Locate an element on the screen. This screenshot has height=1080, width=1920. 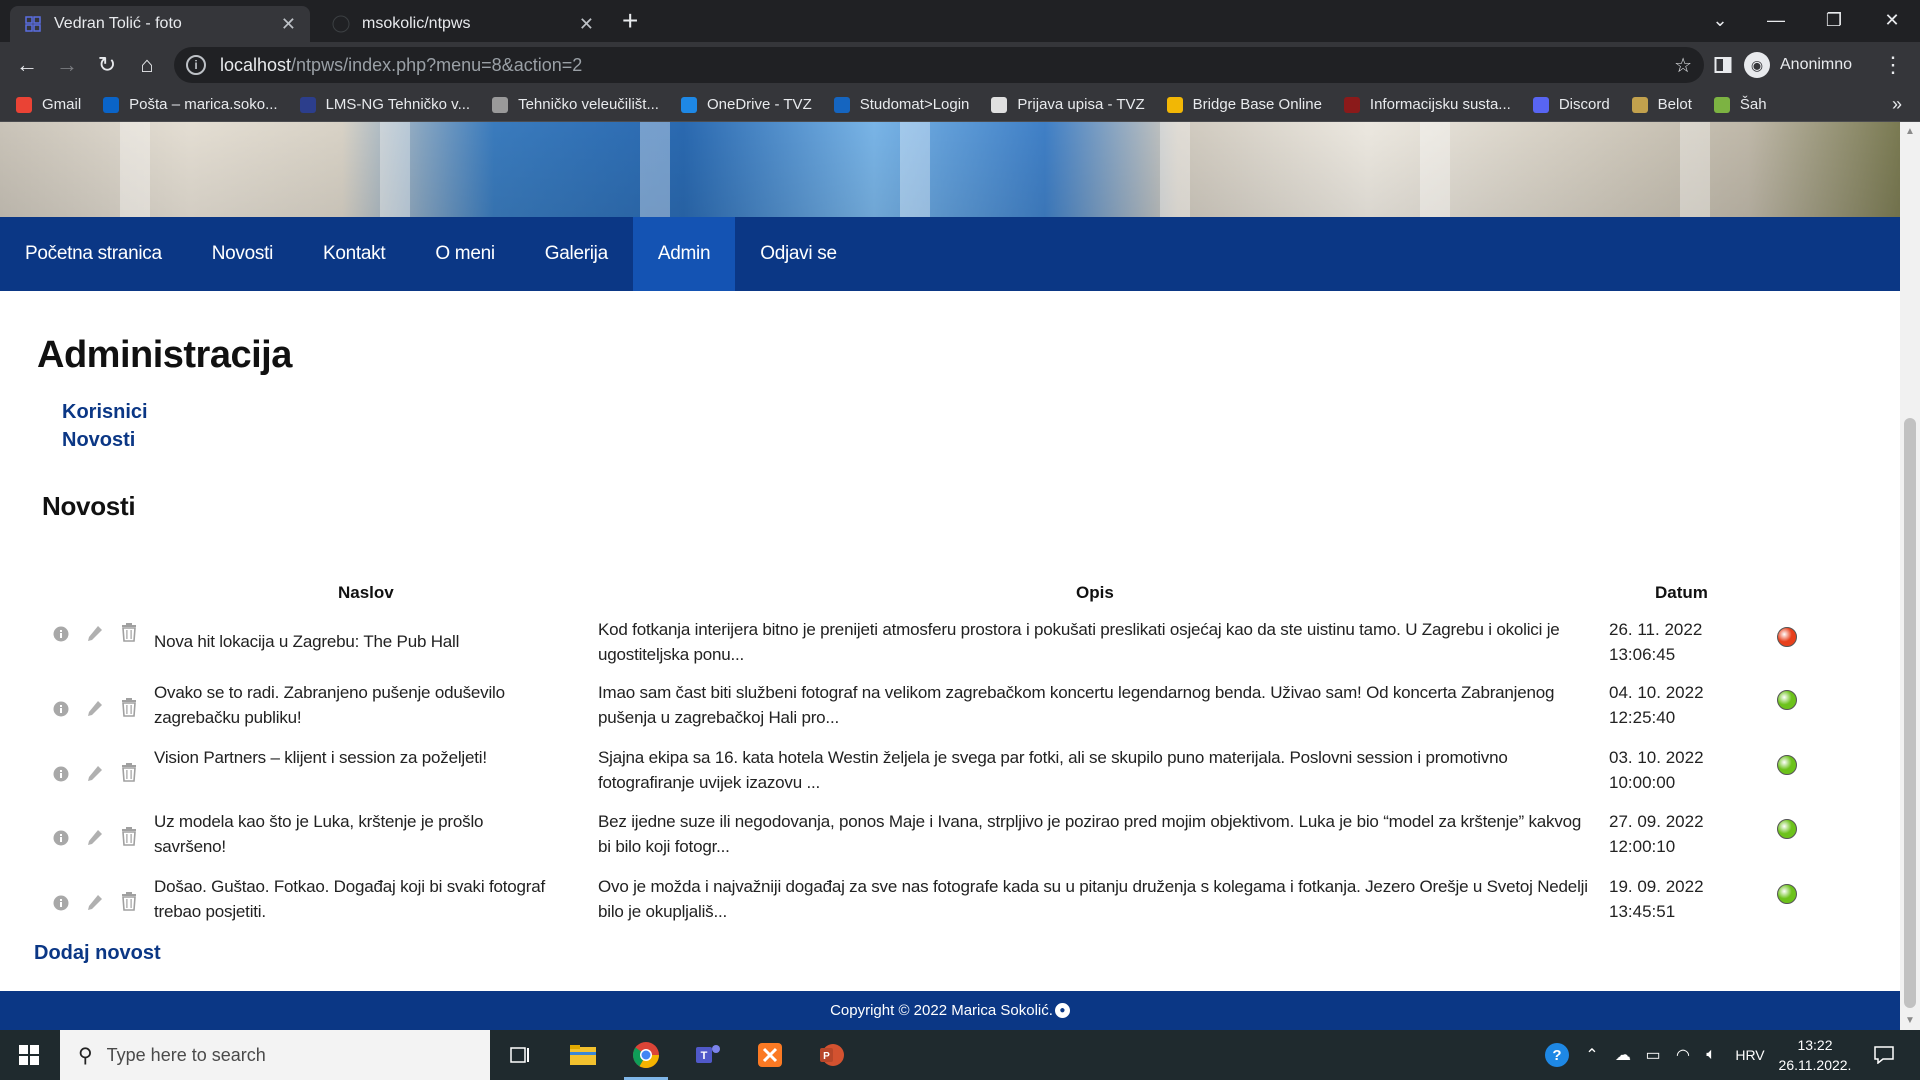
task-view-icon is located at coordinates (520, 1055).